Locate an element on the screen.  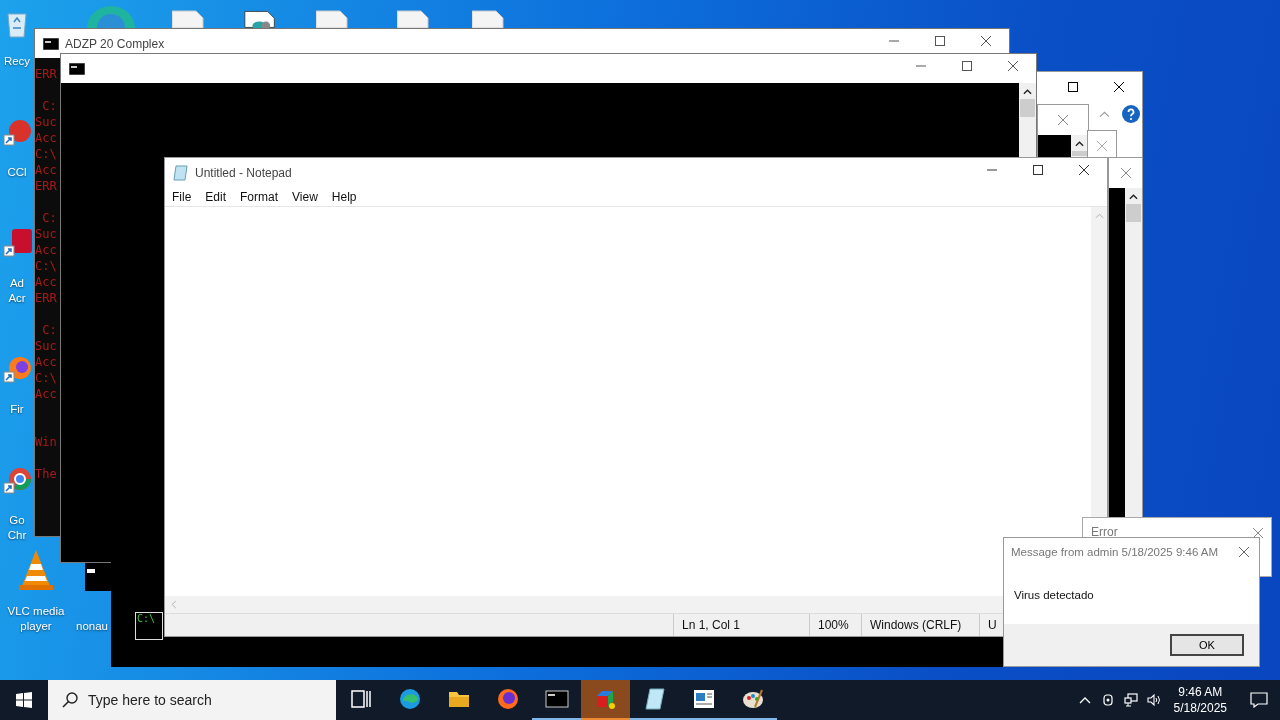
traffic-cone-icon is located at coordinates (36, 570).